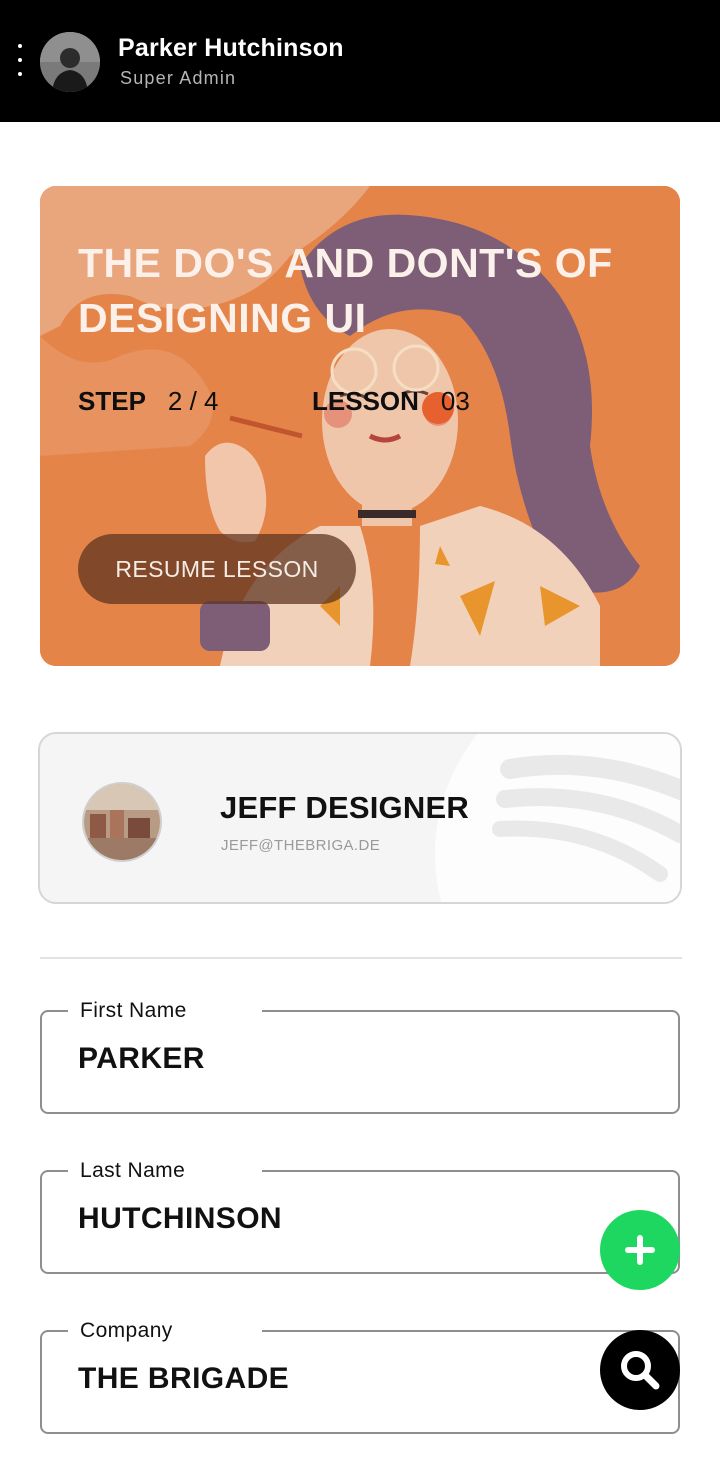  What do you see at coordinates (455, 401) in the screenshot?
I see `lesson-value: 03` at bounding box center [455, 401].